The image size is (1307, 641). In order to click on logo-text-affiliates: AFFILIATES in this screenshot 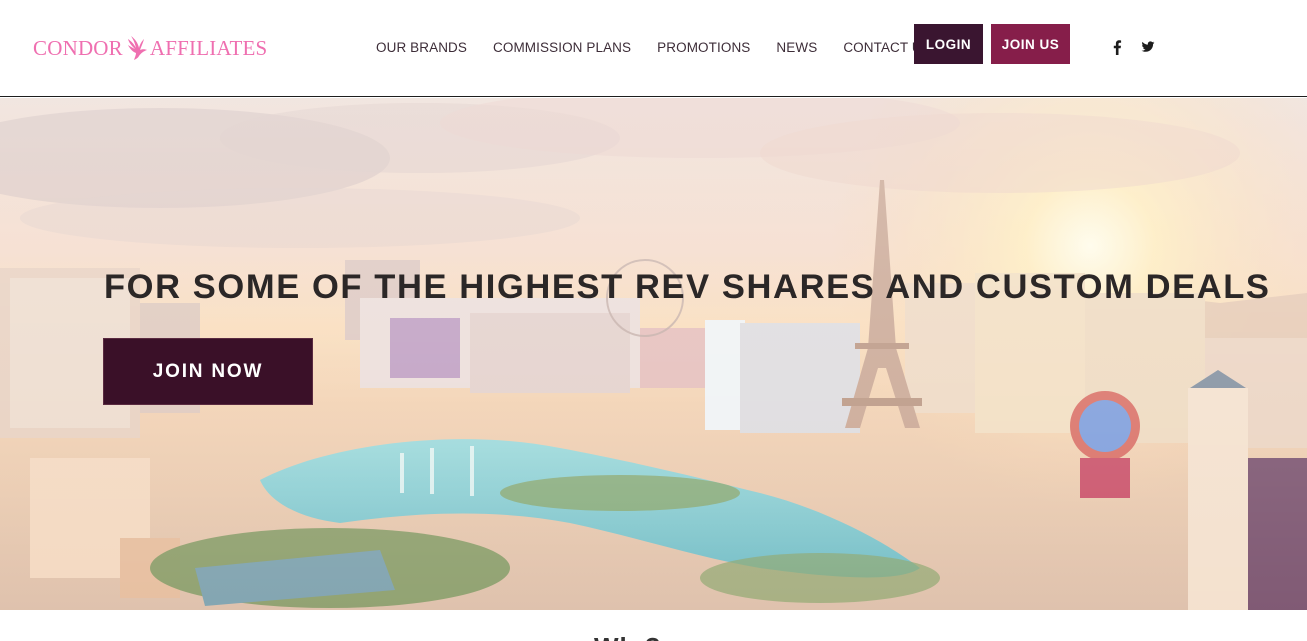, I will do `click(208, 47)`.